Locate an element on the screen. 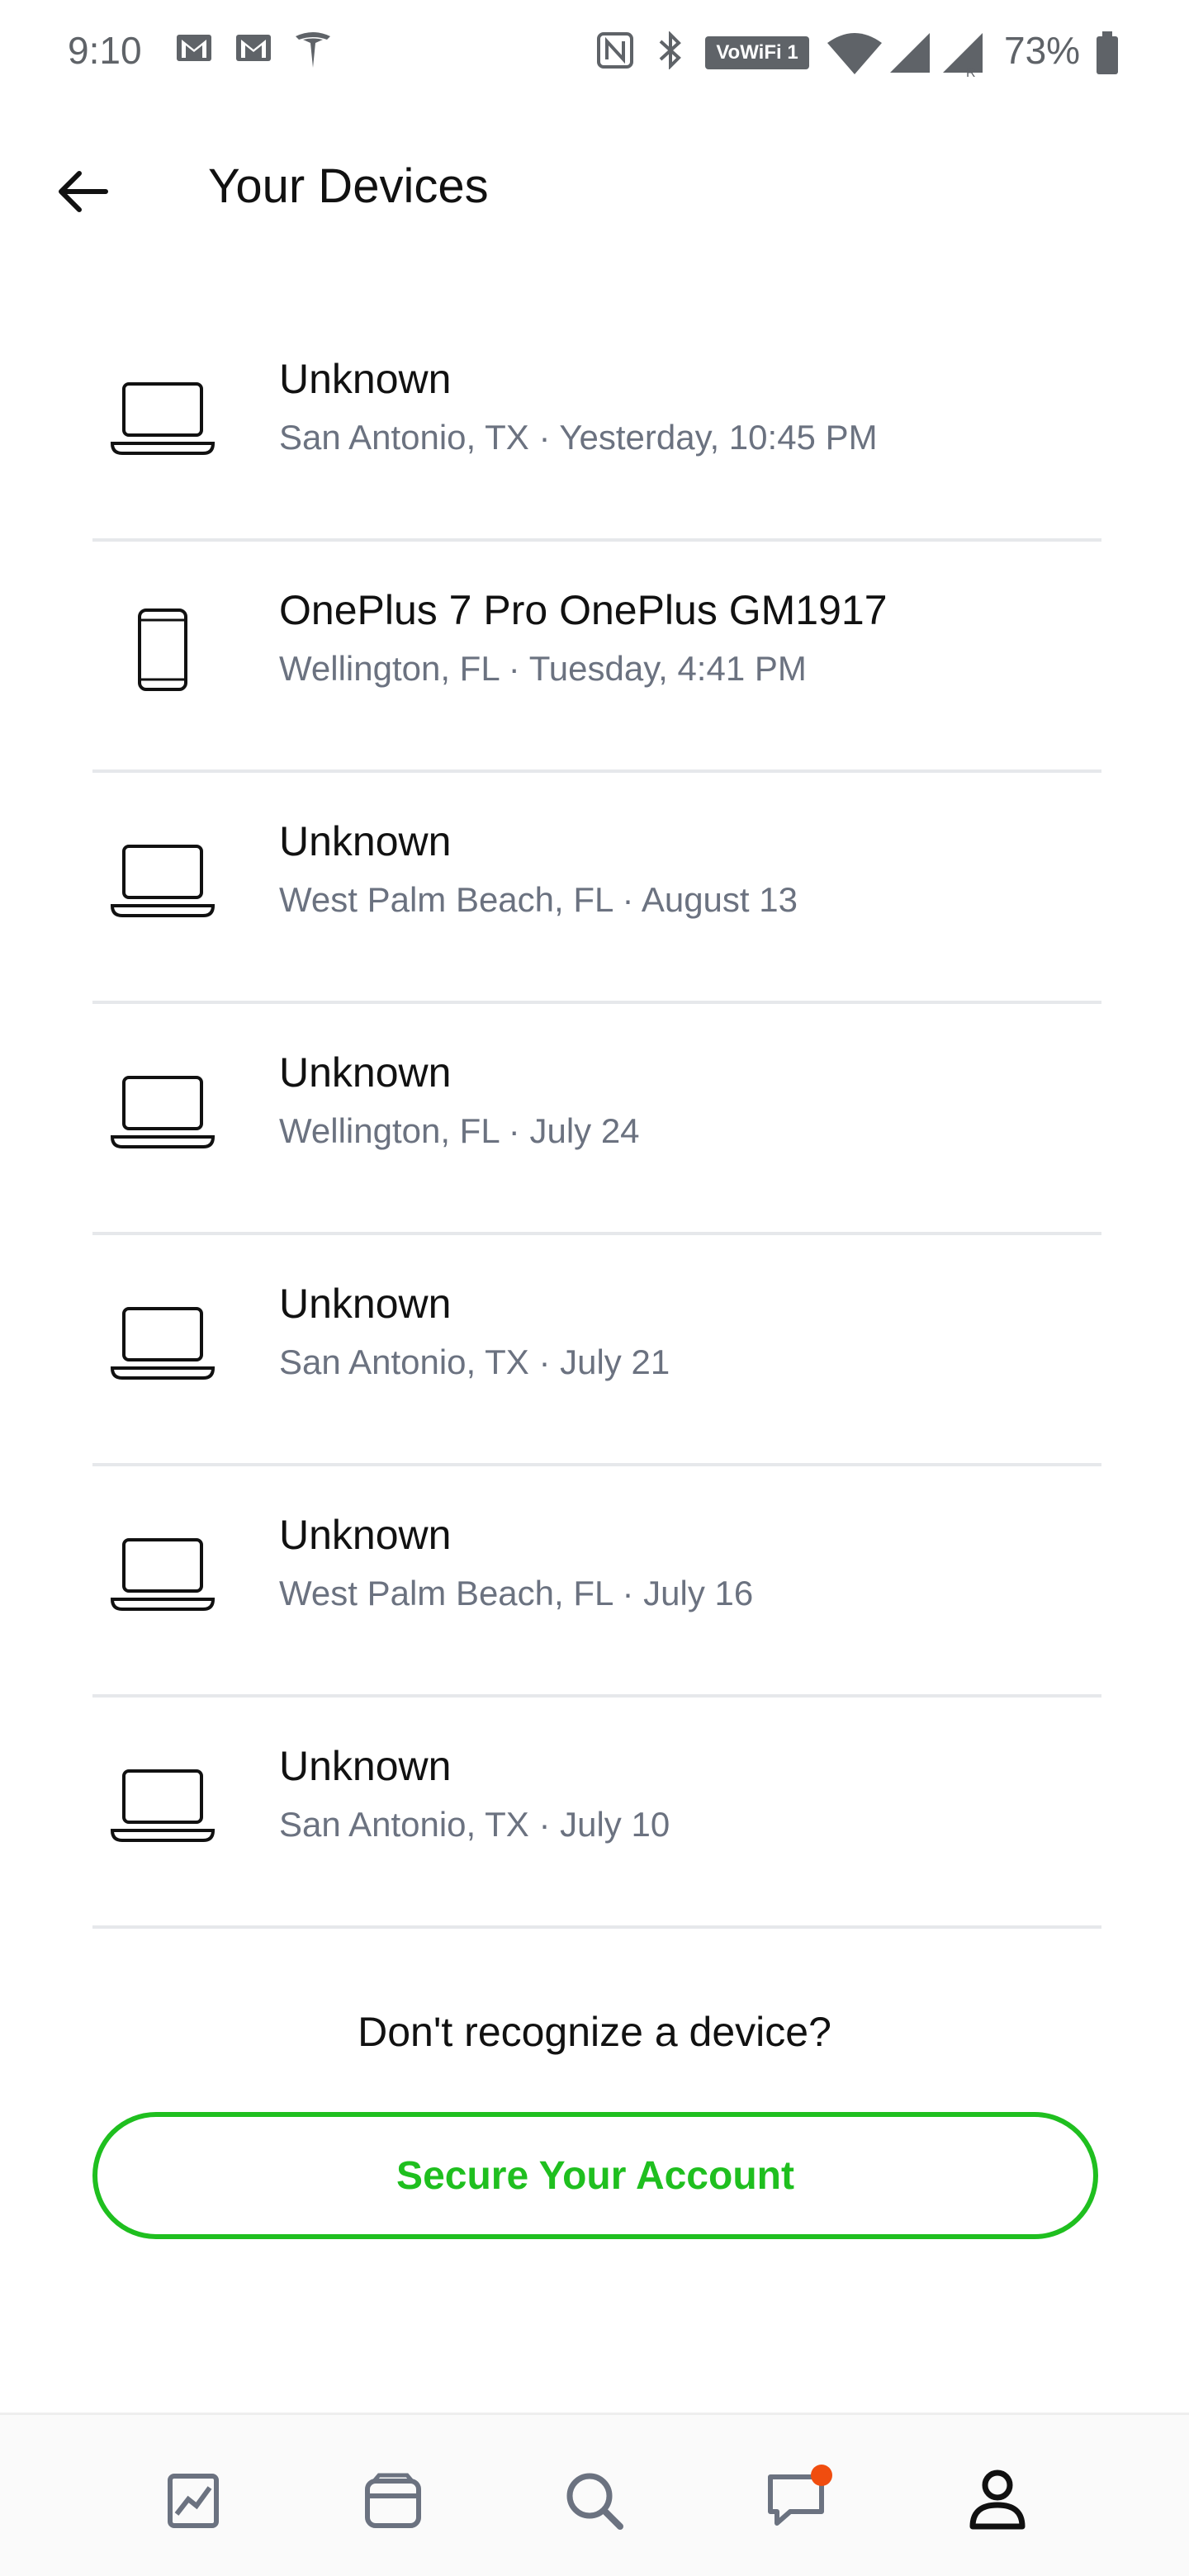  vowifi-icon: VoWiFi 1 is located at coordinates (757, 52).